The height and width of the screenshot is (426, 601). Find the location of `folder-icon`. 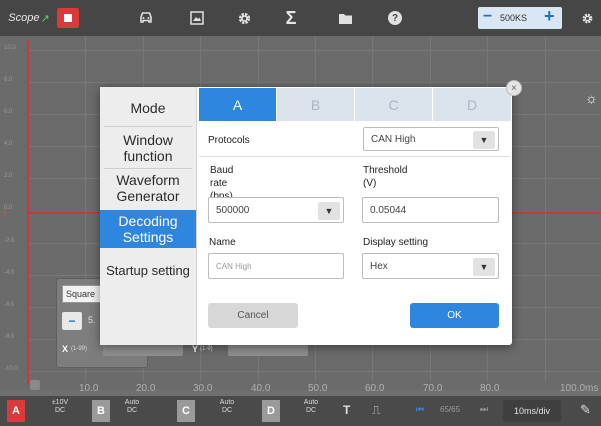

folder-icon is located at coordinates (345, 18).